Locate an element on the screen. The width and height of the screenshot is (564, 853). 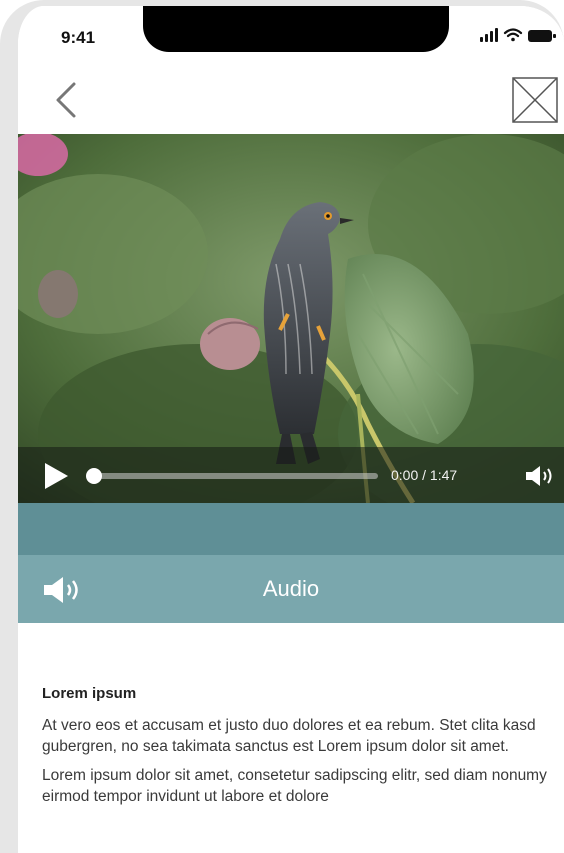
article-heading: Lorem ipsum is located at coordinates (89, 693).